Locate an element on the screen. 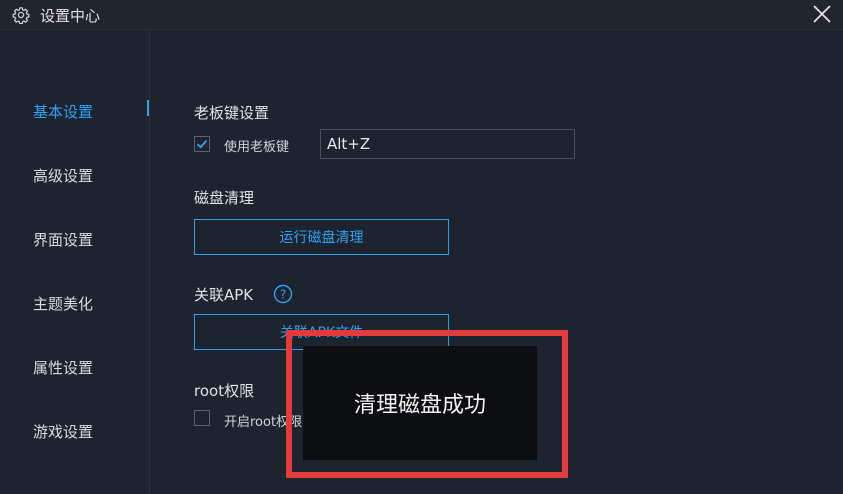 The image size is (843, 494). sidebar-item-property-settings: 属性设置 is located at coordinates (63, 367).